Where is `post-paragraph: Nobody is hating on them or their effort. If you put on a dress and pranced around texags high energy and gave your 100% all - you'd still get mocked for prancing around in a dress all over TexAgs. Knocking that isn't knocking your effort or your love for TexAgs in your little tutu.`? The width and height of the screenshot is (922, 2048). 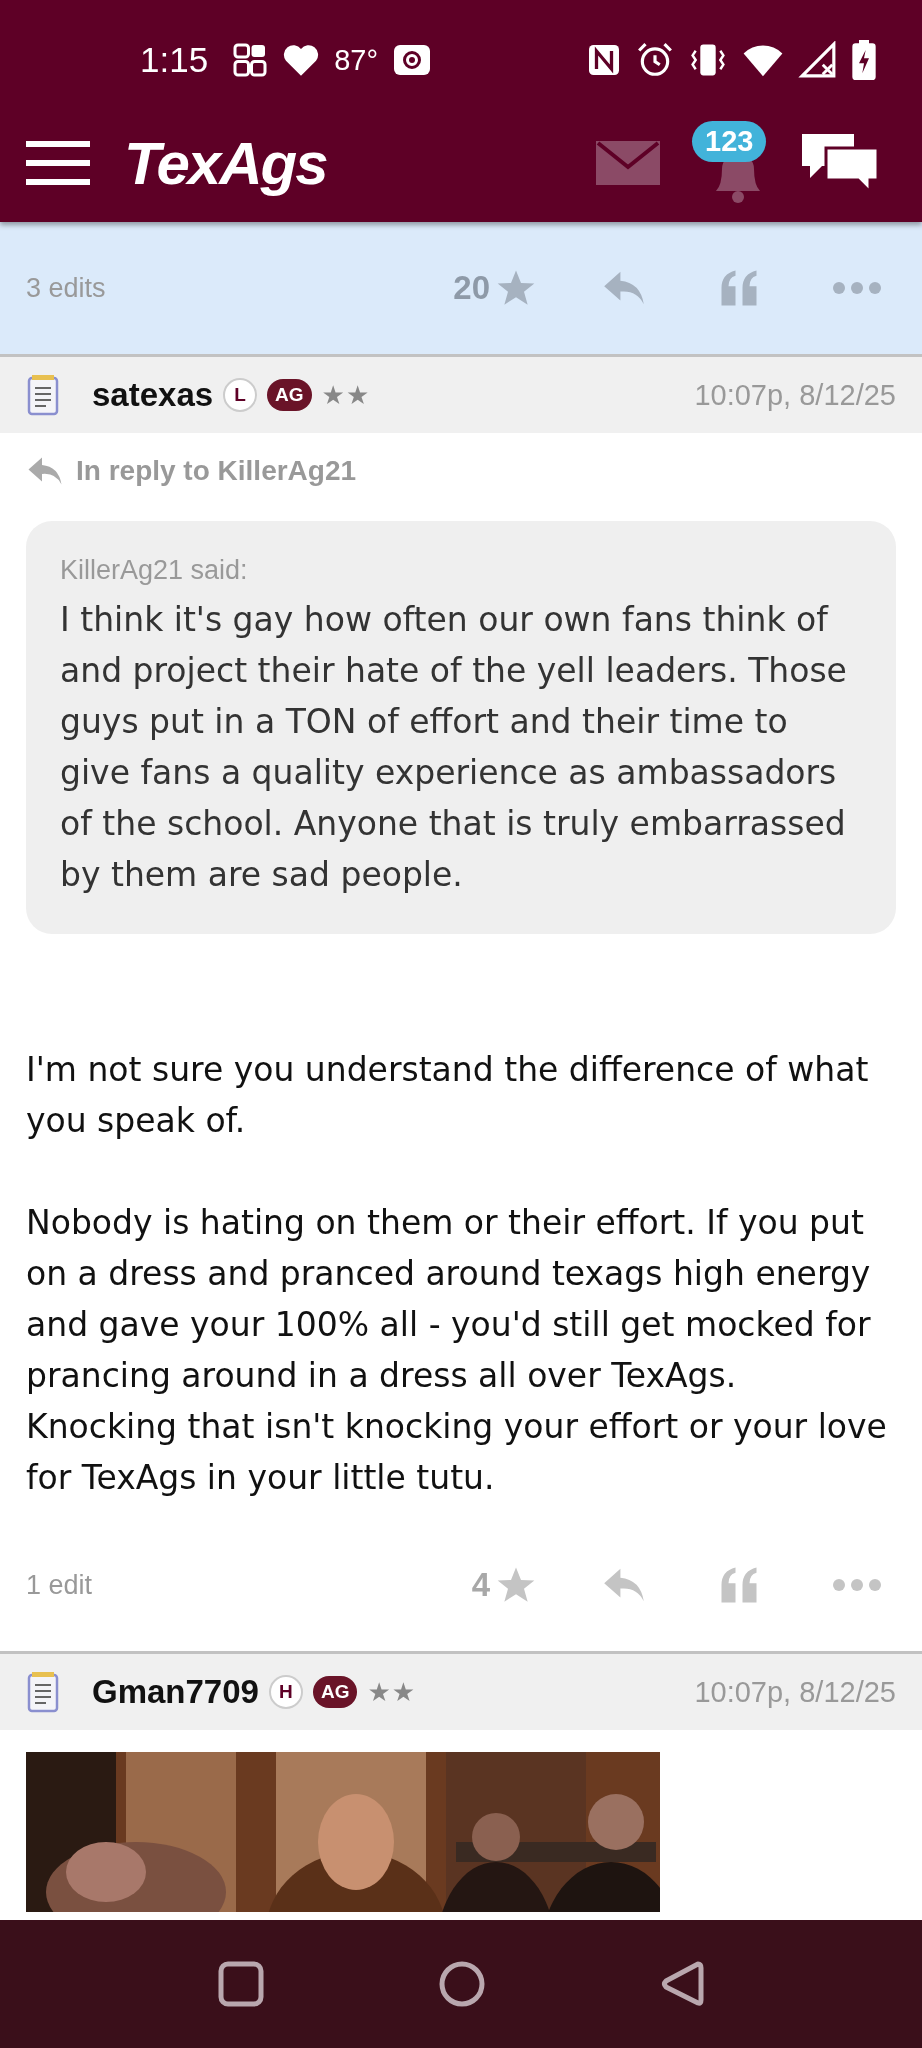
post-paragraph: Nobody is hating on them or their effort. If you put on a dress and pranced around texags high energy and gave your 100% all - you'd still get mocked for prancing around in a dress all over TexAgs. Knocking that isn't knocking your effort or your love for TexAgs in your little tutu. is located at coordinates (457, 1350).